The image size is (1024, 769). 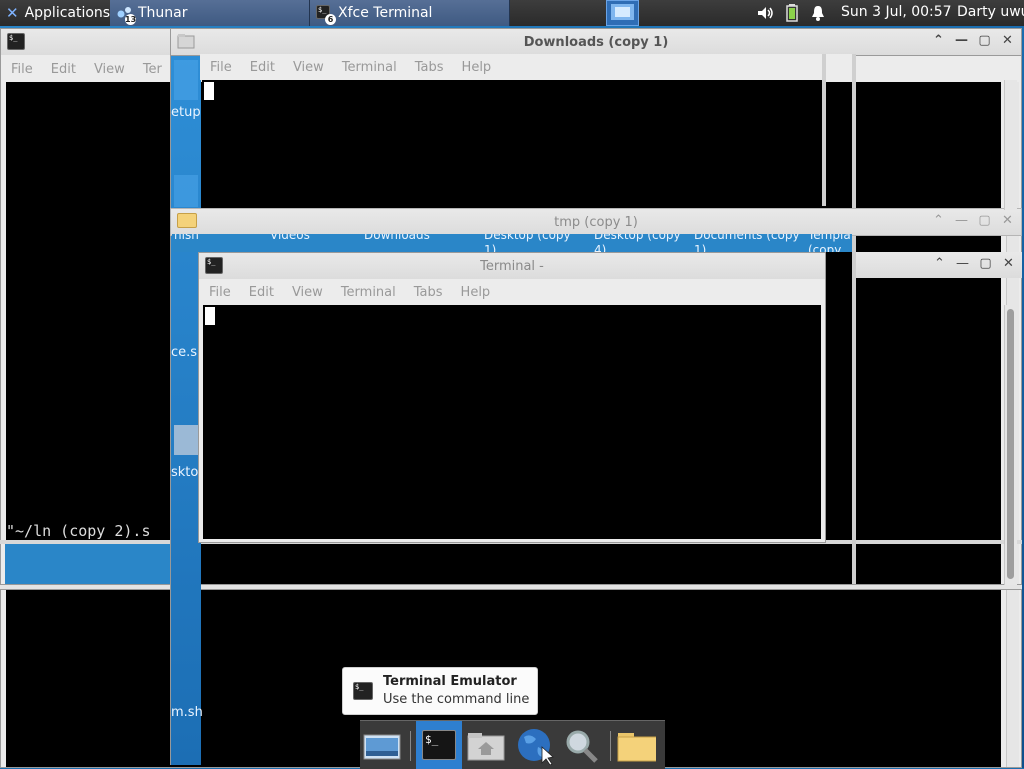 I want to click on home-folder-button, so click(x=486, y=746).